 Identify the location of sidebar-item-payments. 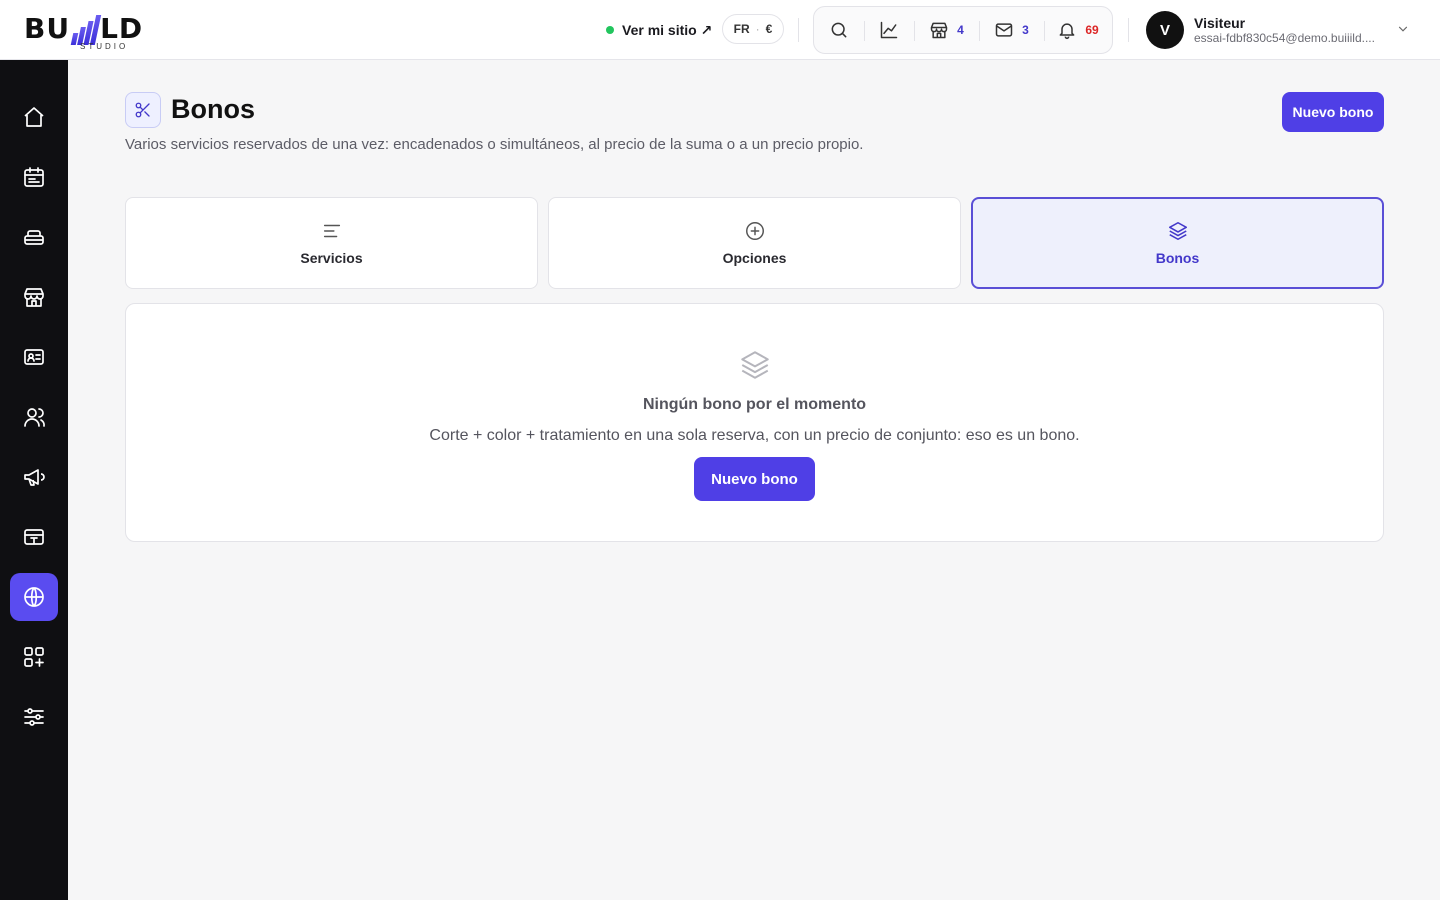
(34, 537).